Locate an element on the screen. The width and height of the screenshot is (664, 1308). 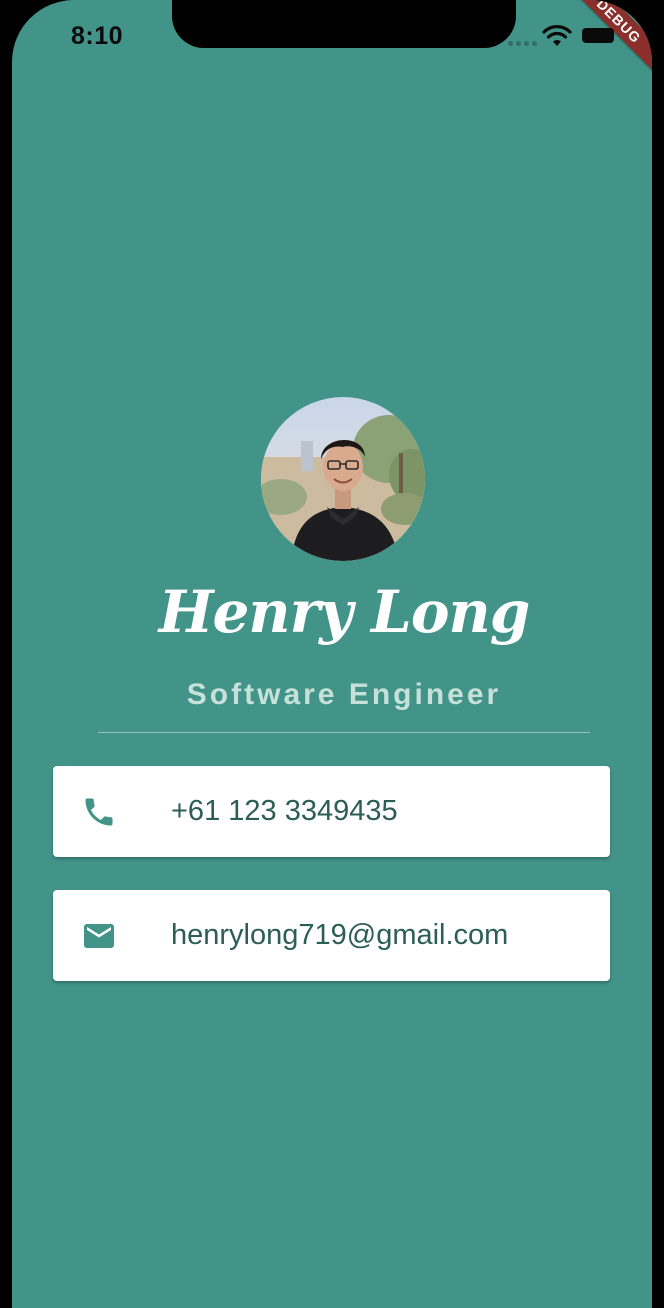
email-card: henrylong719@gmail.com is located at coordinates (331, 935).